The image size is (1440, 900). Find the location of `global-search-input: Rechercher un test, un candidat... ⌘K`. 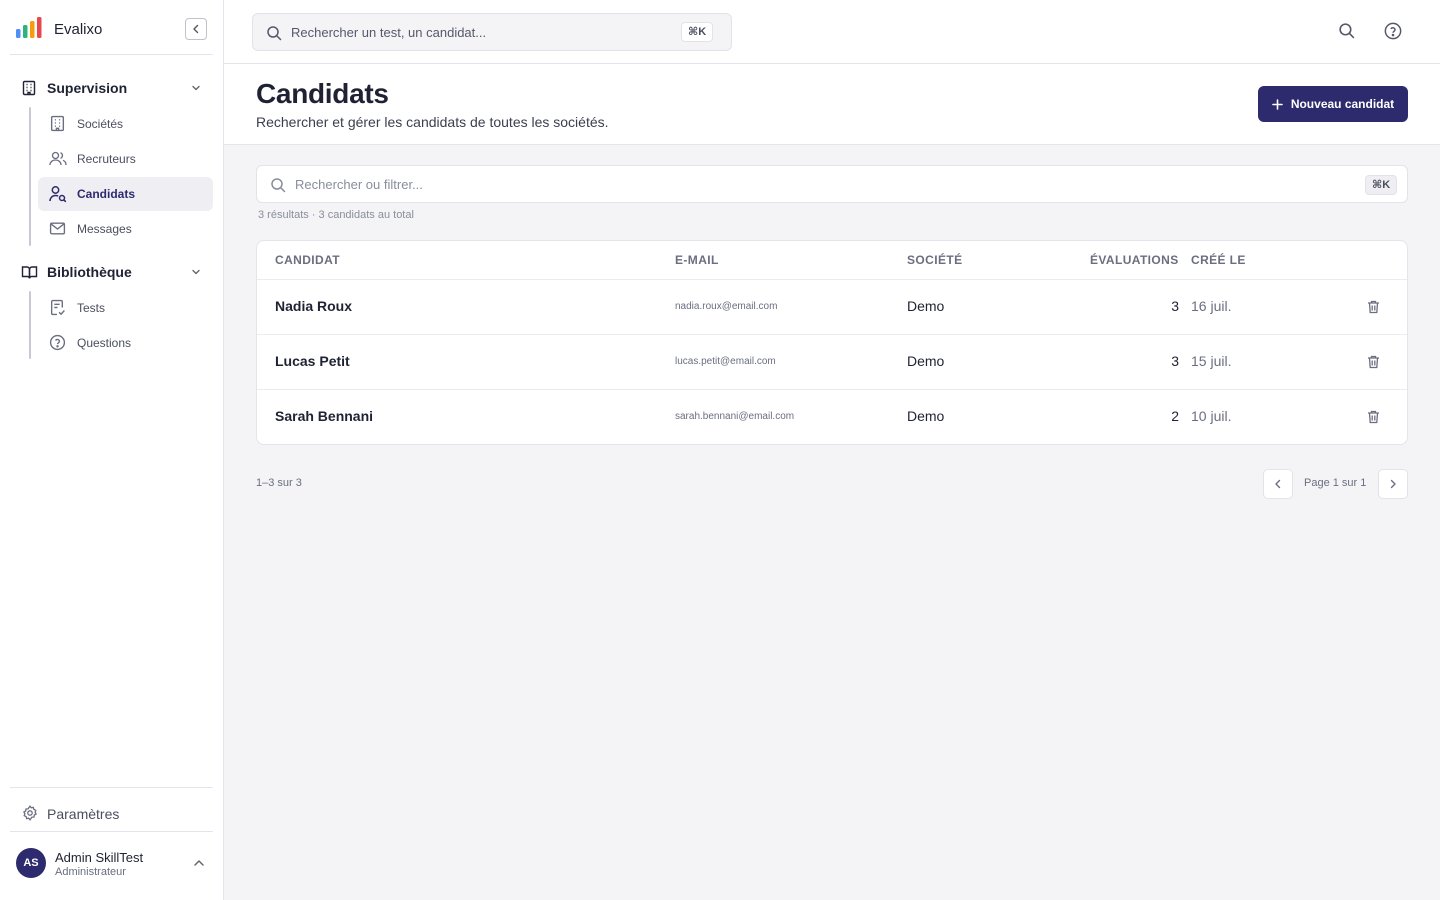

global-search-input: Rechercher un test, un candidat... ⌘K is located at coordinates (492, 32).